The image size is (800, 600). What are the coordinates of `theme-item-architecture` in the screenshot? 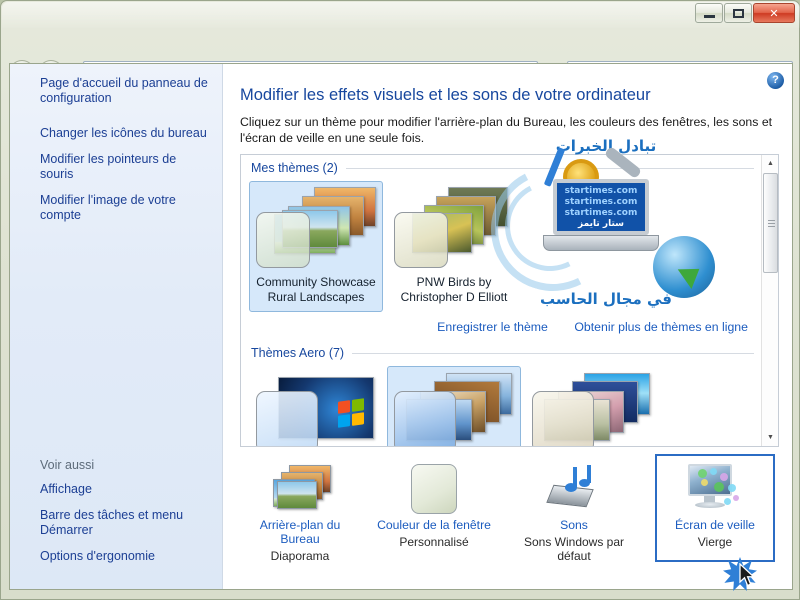 It's located at (454, 406).